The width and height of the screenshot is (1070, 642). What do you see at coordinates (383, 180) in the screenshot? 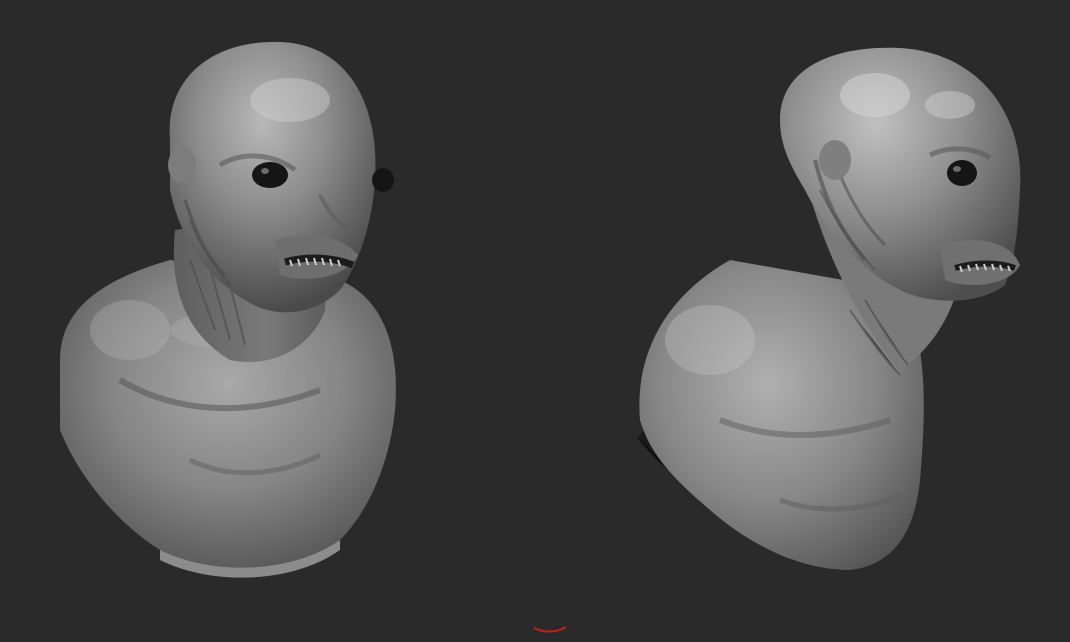
I see `eye-right` at bounding box center [383, 180].